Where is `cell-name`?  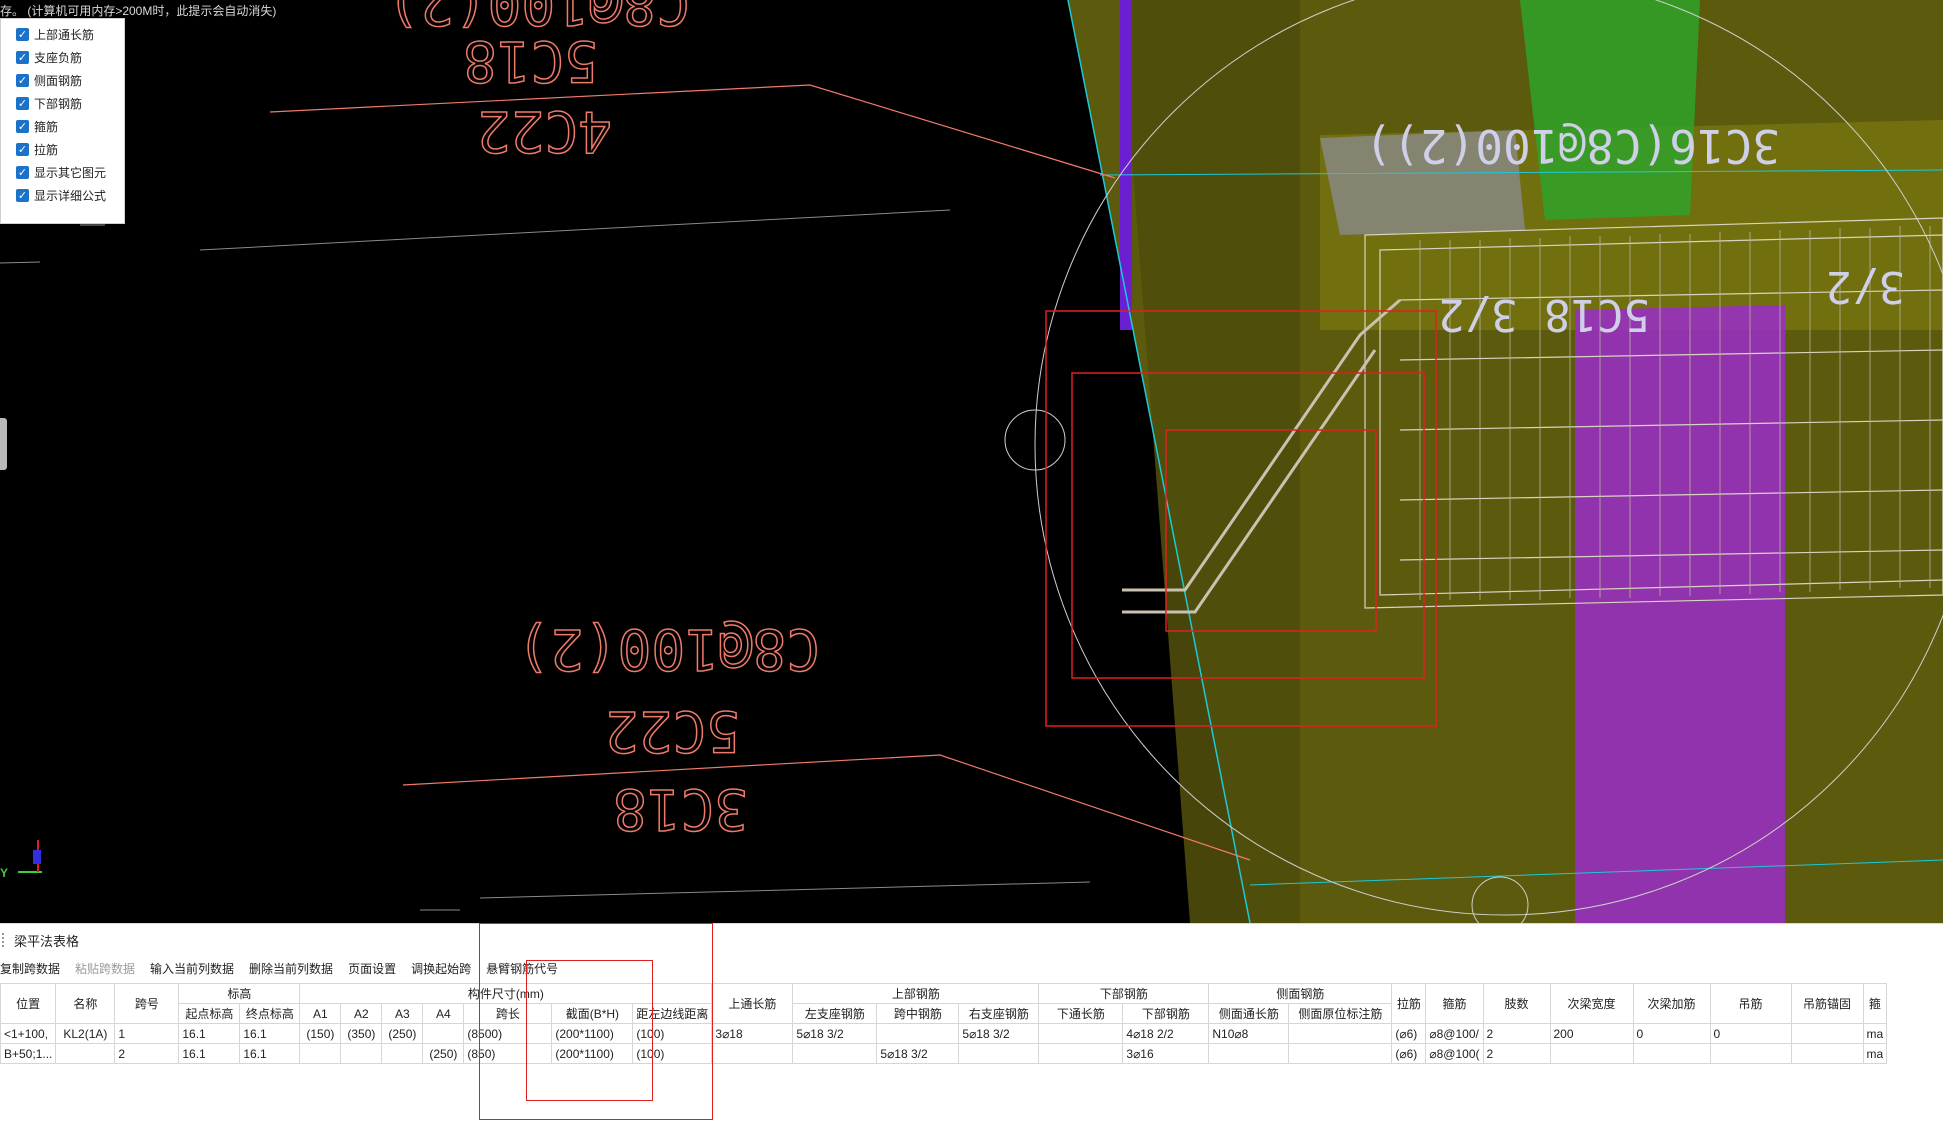
cell-name is located at coordinates (85, 1053).